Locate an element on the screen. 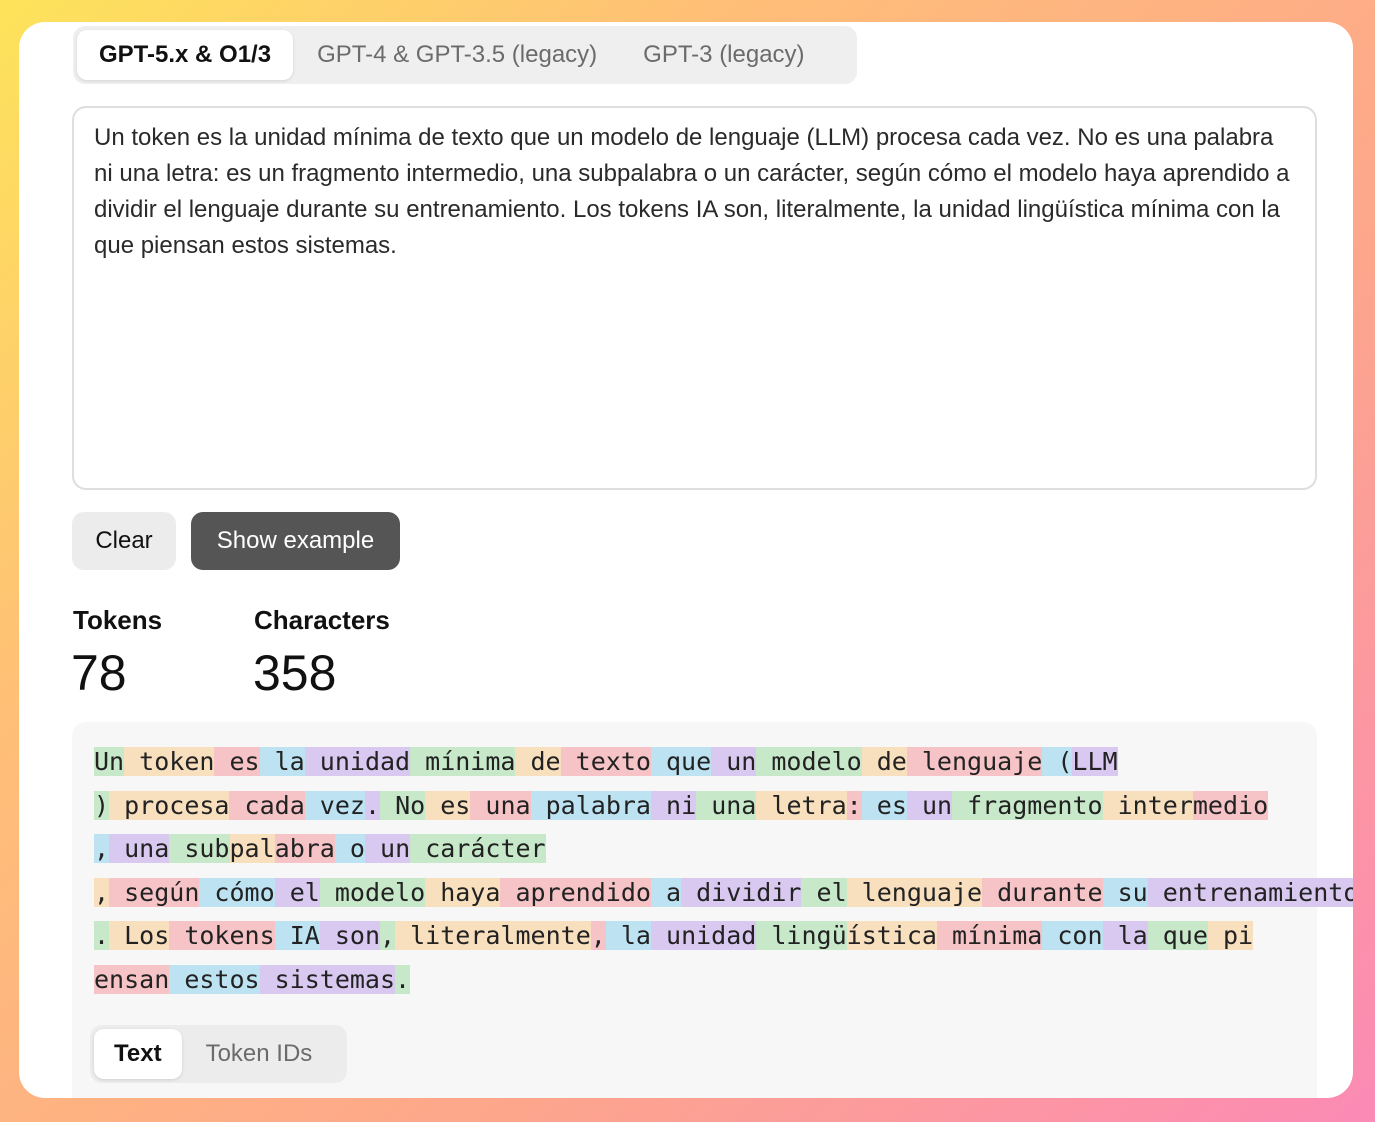  token-chip: palabra is located at coordinates (590, 805).